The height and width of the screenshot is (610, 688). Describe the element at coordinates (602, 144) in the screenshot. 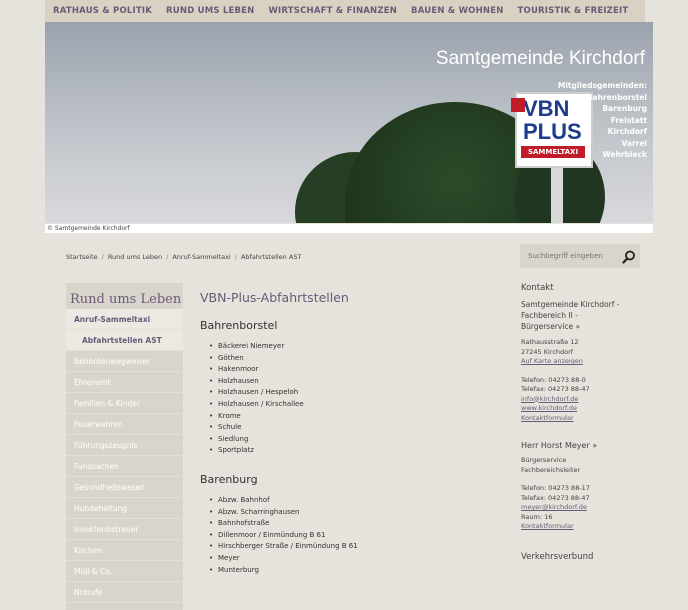

I see `municipality-link: Varrel` at that location.